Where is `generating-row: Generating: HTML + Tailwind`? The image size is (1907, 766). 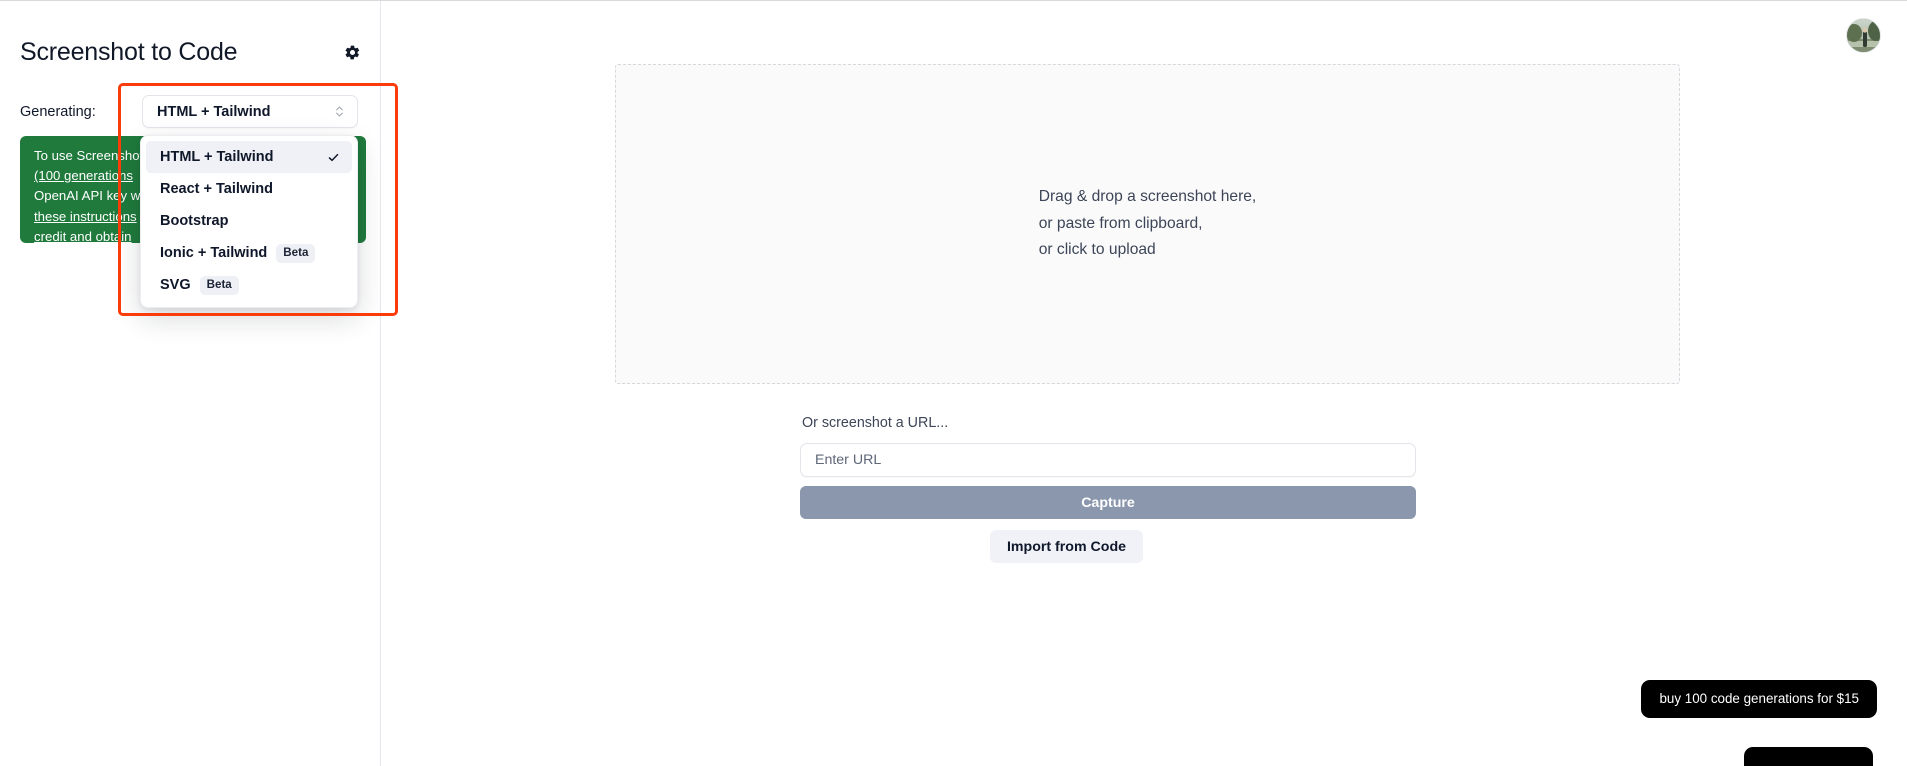
generating-row: Generating: HTML + Tailwind is located at coordinates (189, 111).